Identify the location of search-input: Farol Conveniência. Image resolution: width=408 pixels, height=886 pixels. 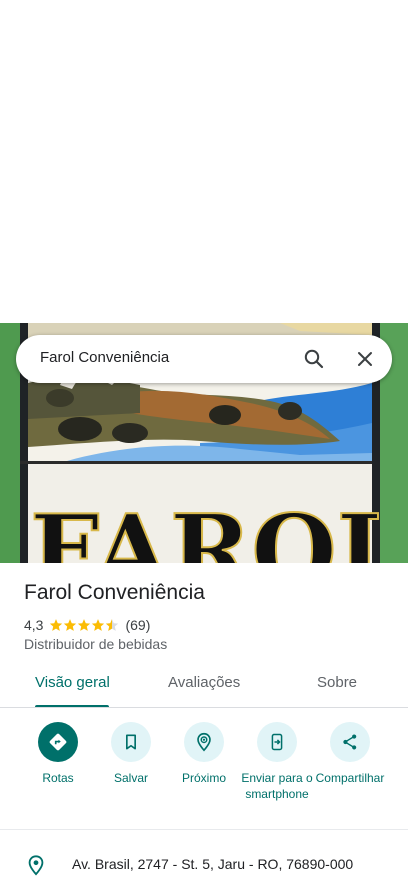
(104, 357).